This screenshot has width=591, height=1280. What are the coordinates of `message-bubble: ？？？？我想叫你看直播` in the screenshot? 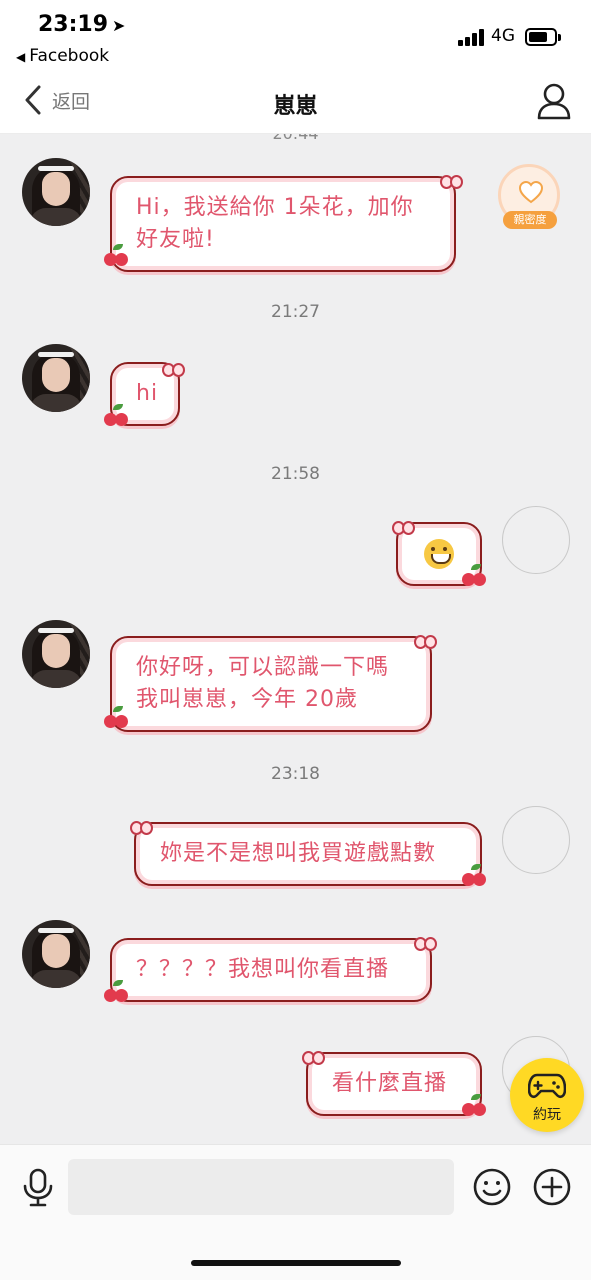 It's located at (271, 970).